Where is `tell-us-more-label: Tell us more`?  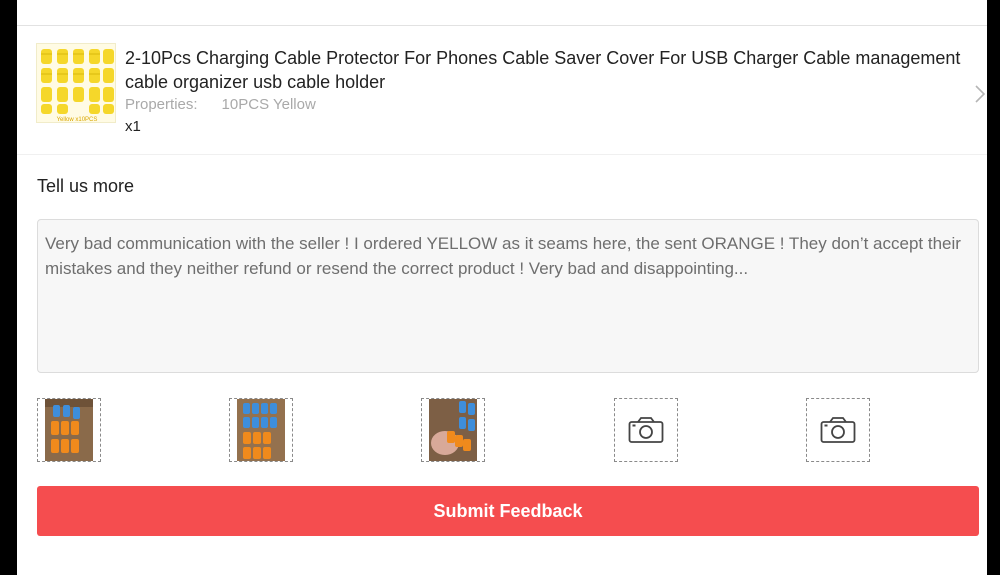 tell-us-more-label: Tell us more is located at coordinates (86, 186).